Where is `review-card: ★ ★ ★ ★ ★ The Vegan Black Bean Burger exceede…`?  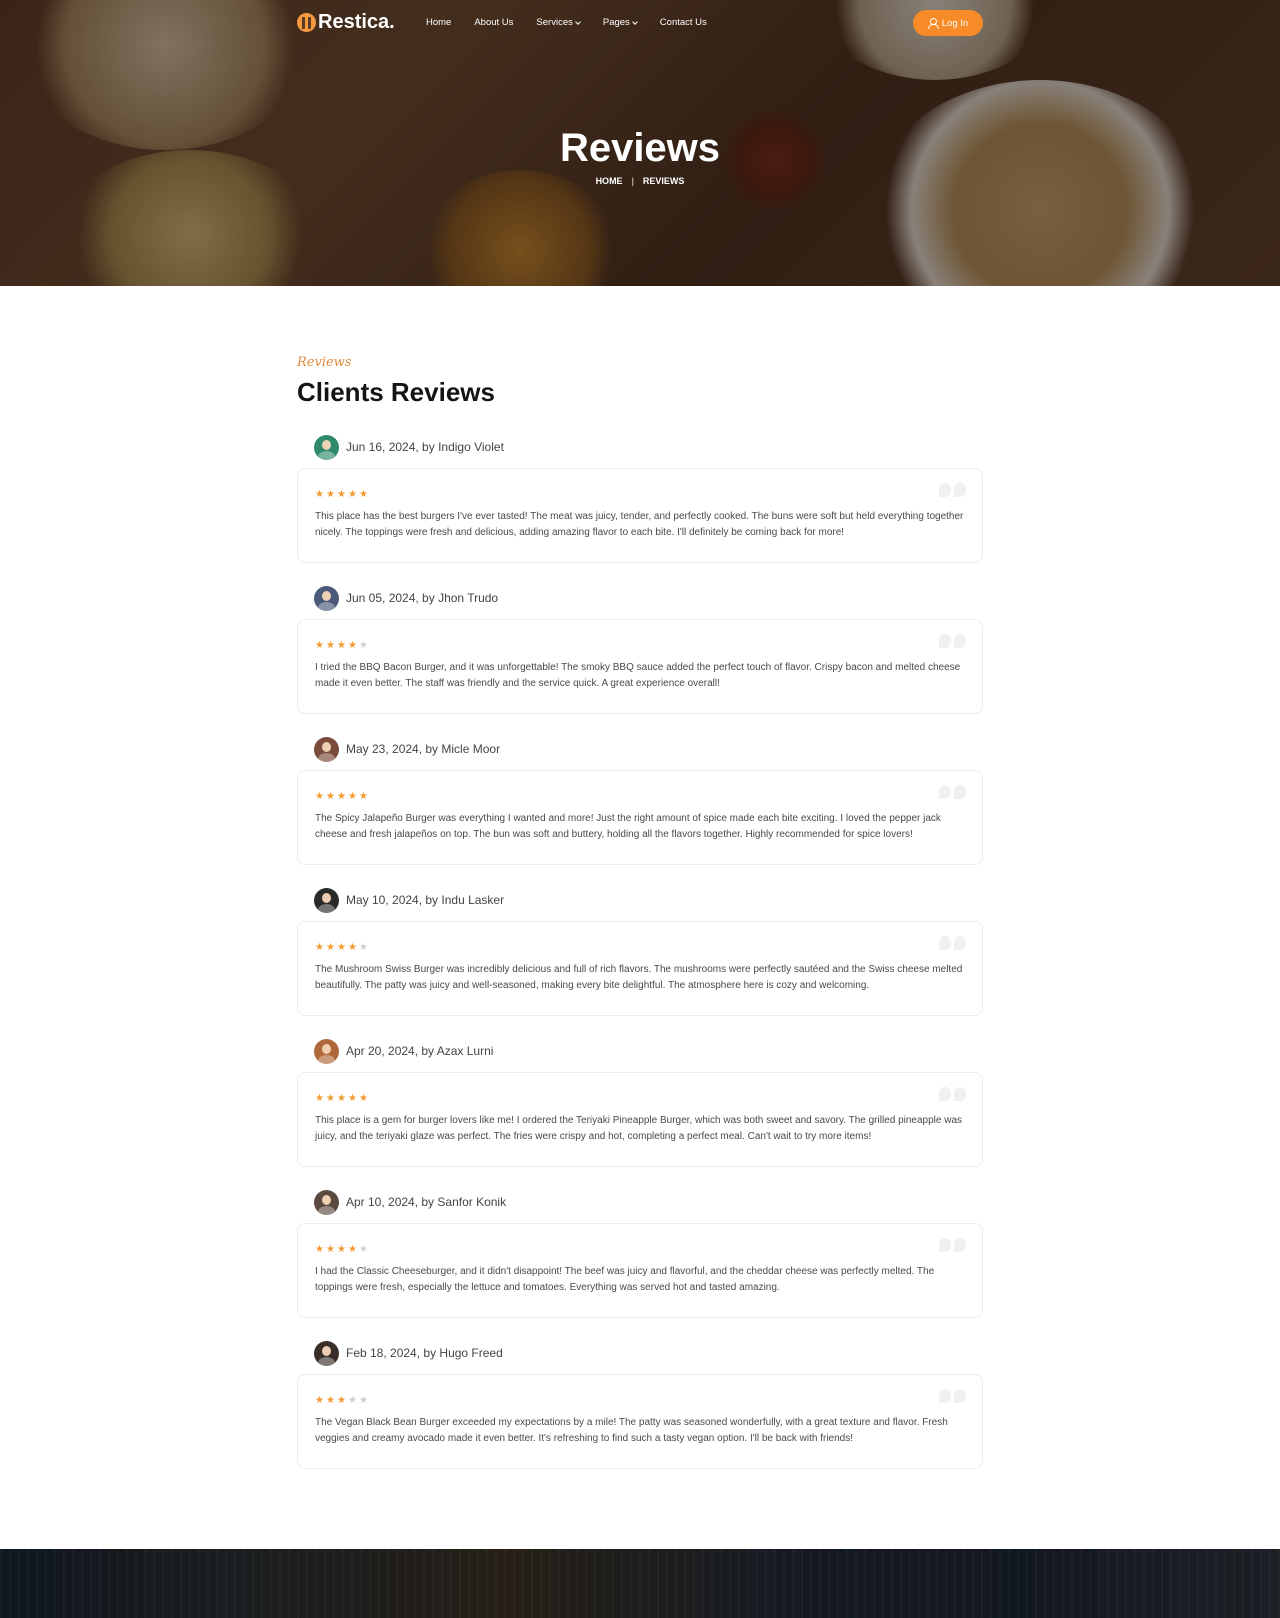
review-card: ★ ★ ★ ★ ★ The Vegan Black Bean Burger exceede… is located at coordinates (640, 1421).